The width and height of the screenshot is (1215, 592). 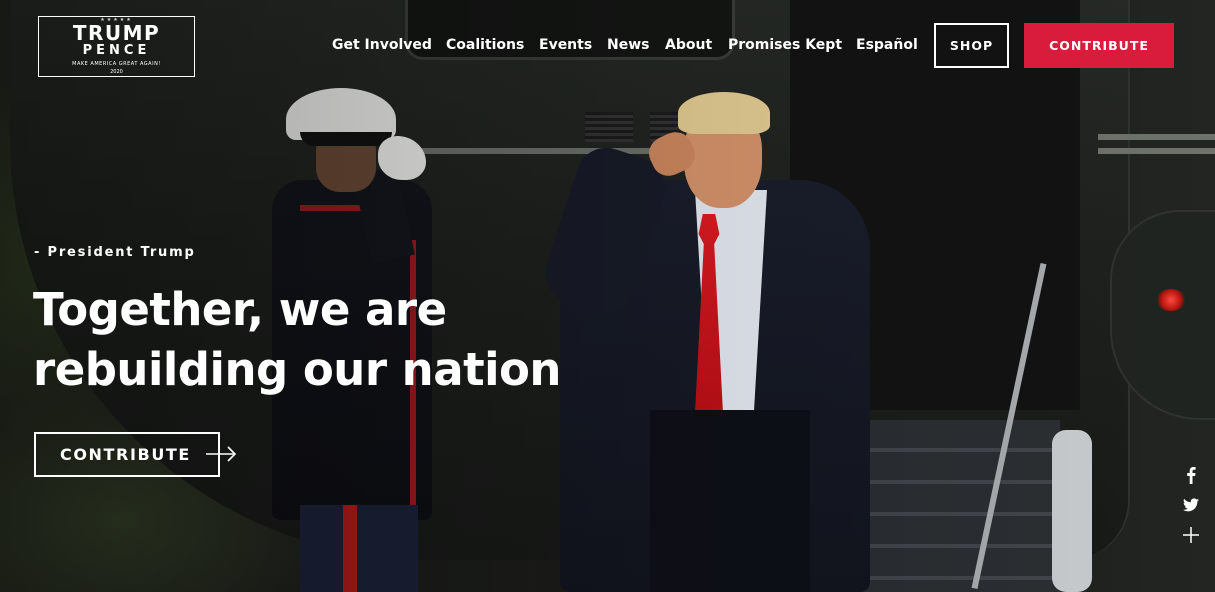 I want to click on logo-slogan: MAKE AMERICA GREAT AGAIN!, so click(x=116, y=64).